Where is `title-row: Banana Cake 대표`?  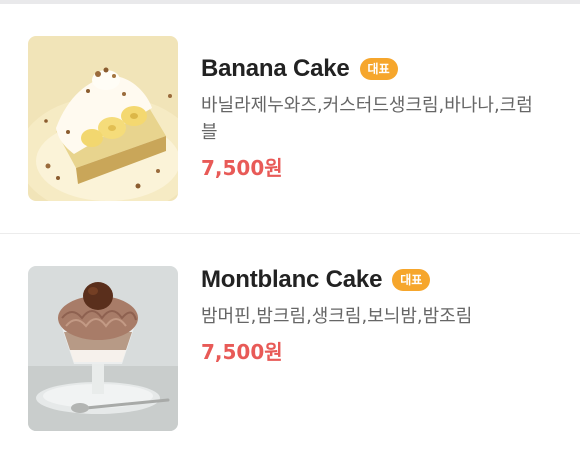 title-row: Banana Cake 대표 is located at coordinates (376, 69).